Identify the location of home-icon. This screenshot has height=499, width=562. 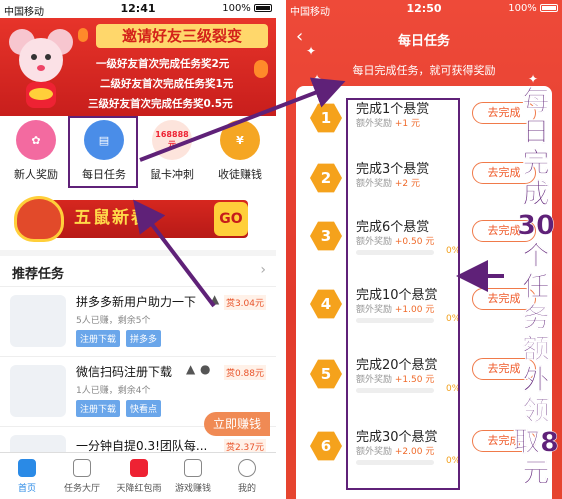
(27, 468).